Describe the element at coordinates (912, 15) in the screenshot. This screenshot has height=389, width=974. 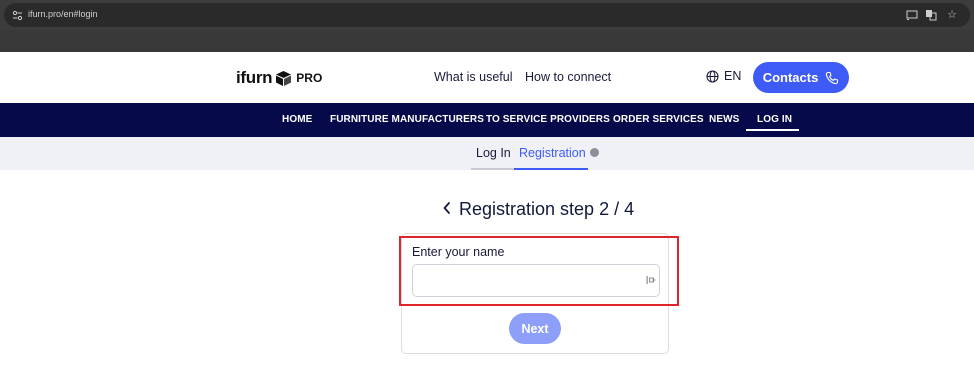
I see `cast-icon` at that location.